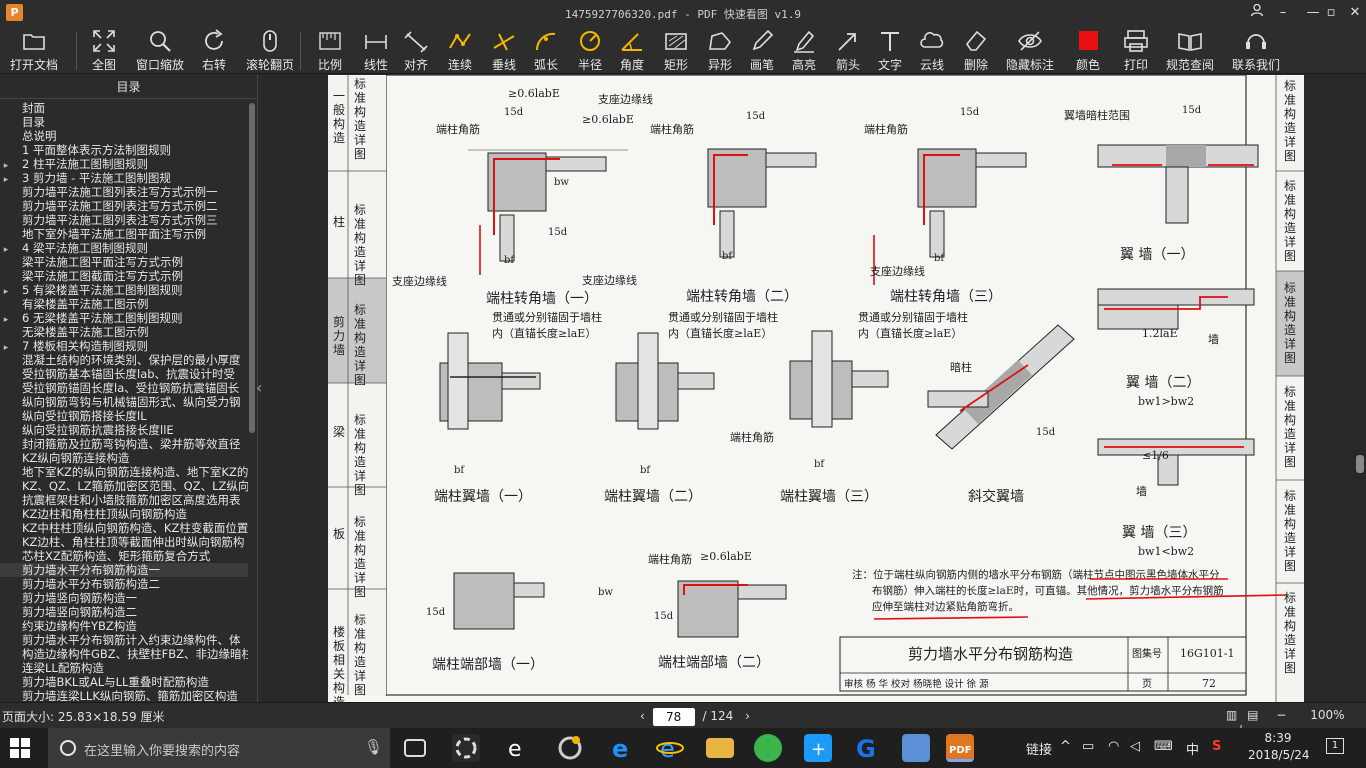 The image size is (1366, 768). I want to click on toolbar-continuous-dimension-button: 连续, so click(460, 50).